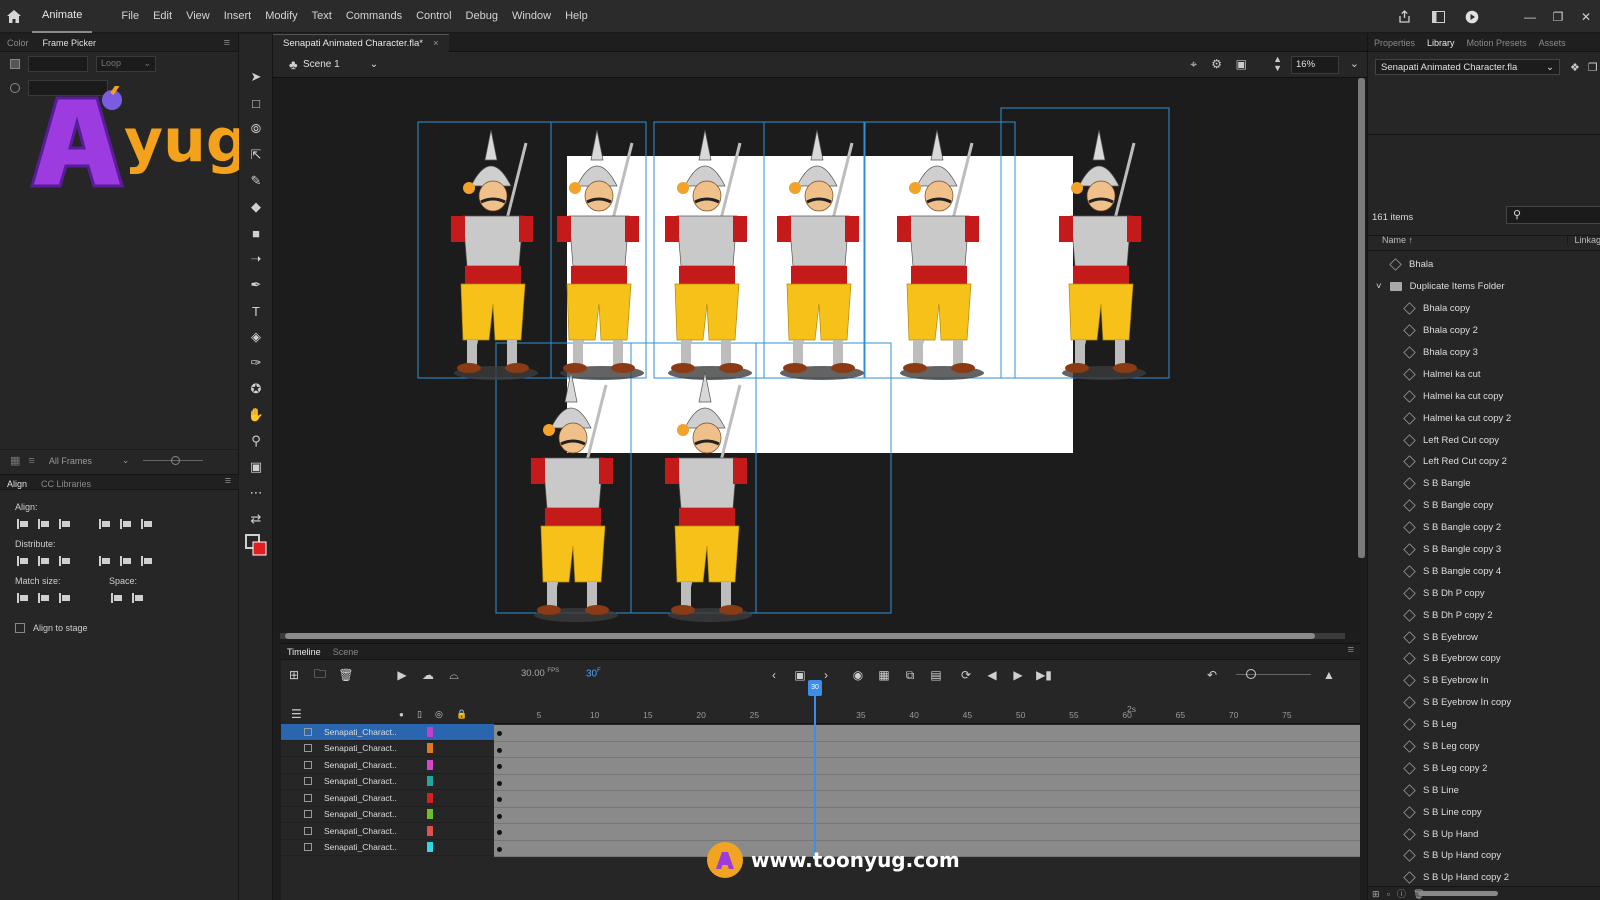 Image resolution: width=1600 pixels, height=900 pixels. What do you see at coordinates (64, 561) in the screenshot?
I see `distribute-bottom-icon` at bounding box center [64, 561].